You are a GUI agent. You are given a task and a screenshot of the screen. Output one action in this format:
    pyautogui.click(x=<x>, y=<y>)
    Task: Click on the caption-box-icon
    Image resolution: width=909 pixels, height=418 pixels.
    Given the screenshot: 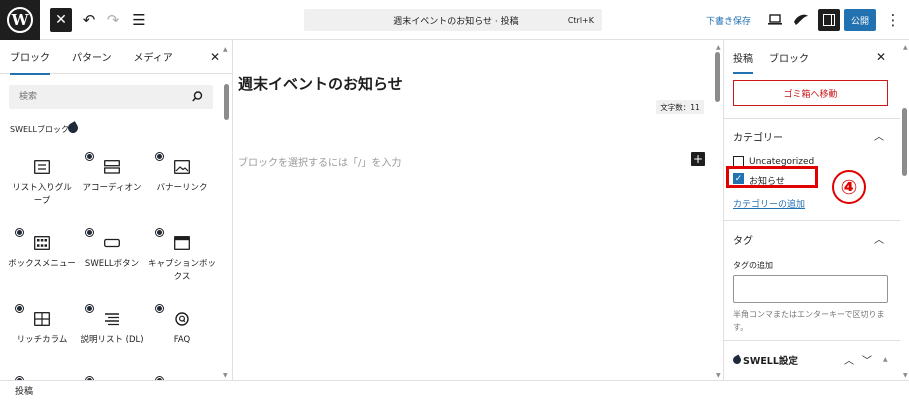 What is the action you would take?
    pyautogui.click(x=182, y=243)
    